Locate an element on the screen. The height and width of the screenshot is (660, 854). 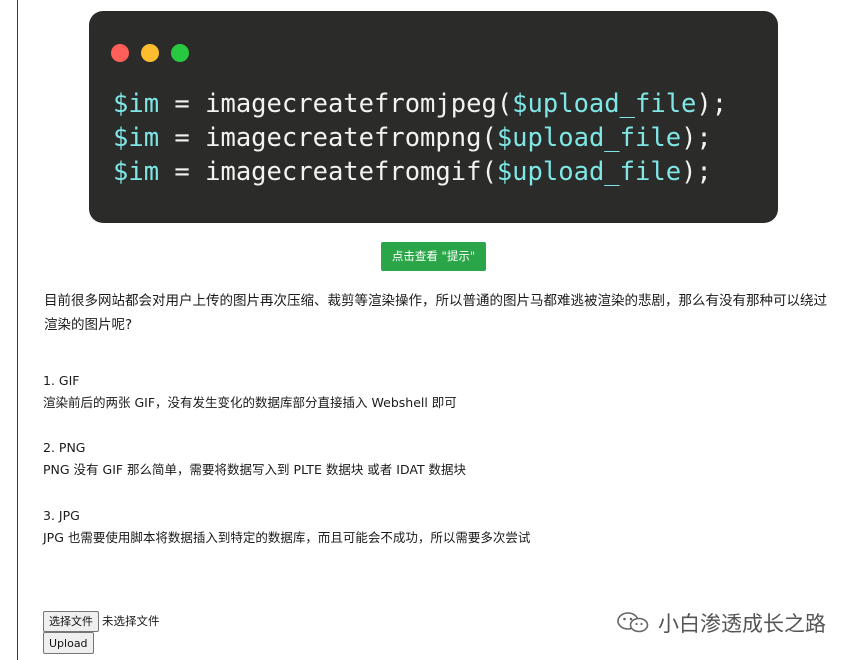
code-line: $im = imagecreatefromgif($upload_file); is located at coordinates (420, 172).